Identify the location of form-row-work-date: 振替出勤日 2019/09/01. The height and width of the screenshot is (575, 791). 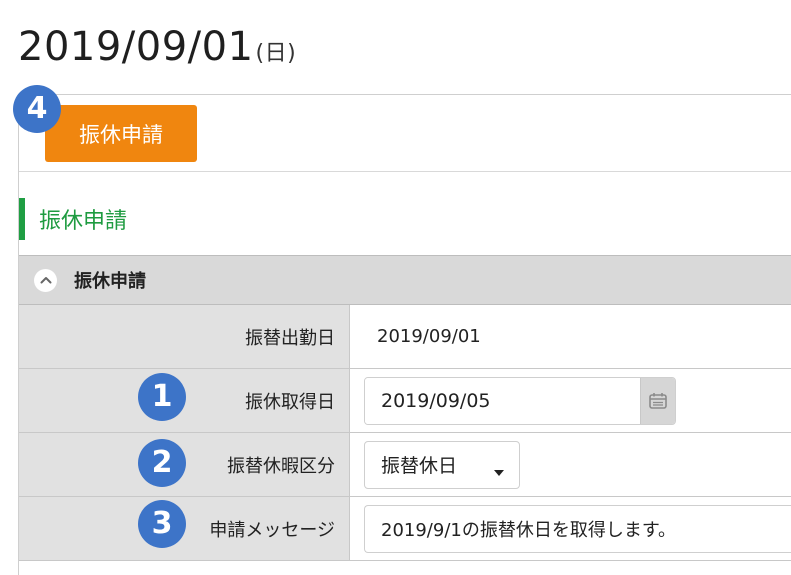
(405, 337).